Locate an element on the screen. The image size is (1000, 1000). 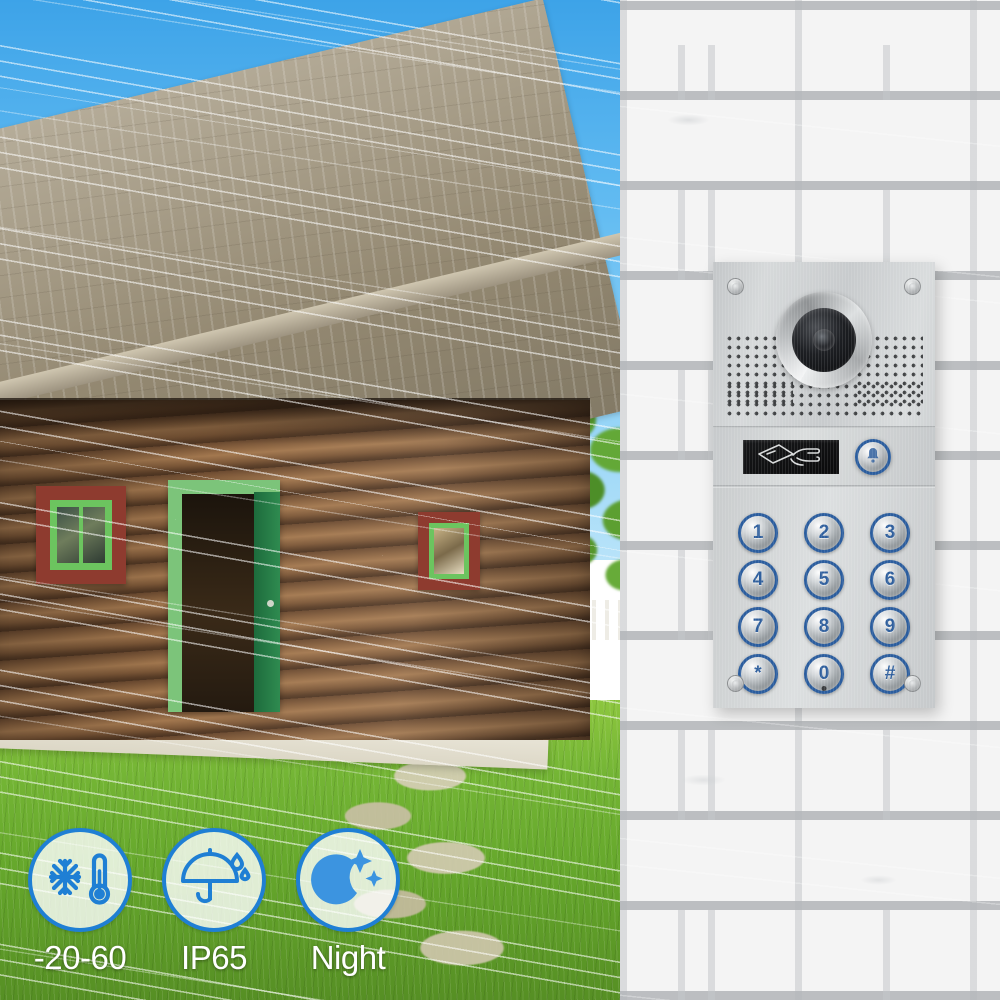
call-button is located at coordinates (873, 457).